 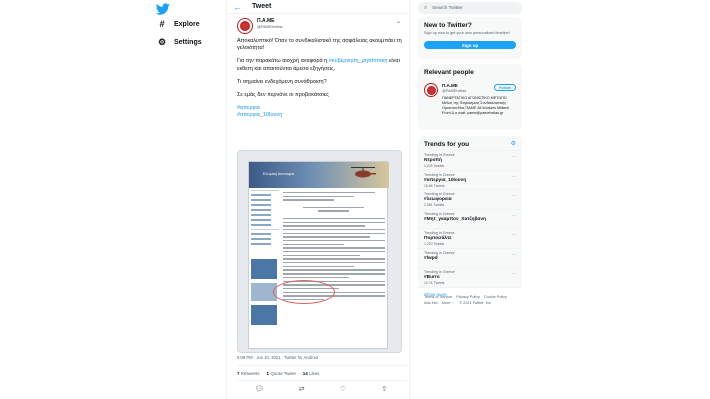 What do you see at coordinates (279, 174) in the screenshot?
I see `document-banner-title: Ελληνική Αστυνομία` at bounding box center [279, 174].